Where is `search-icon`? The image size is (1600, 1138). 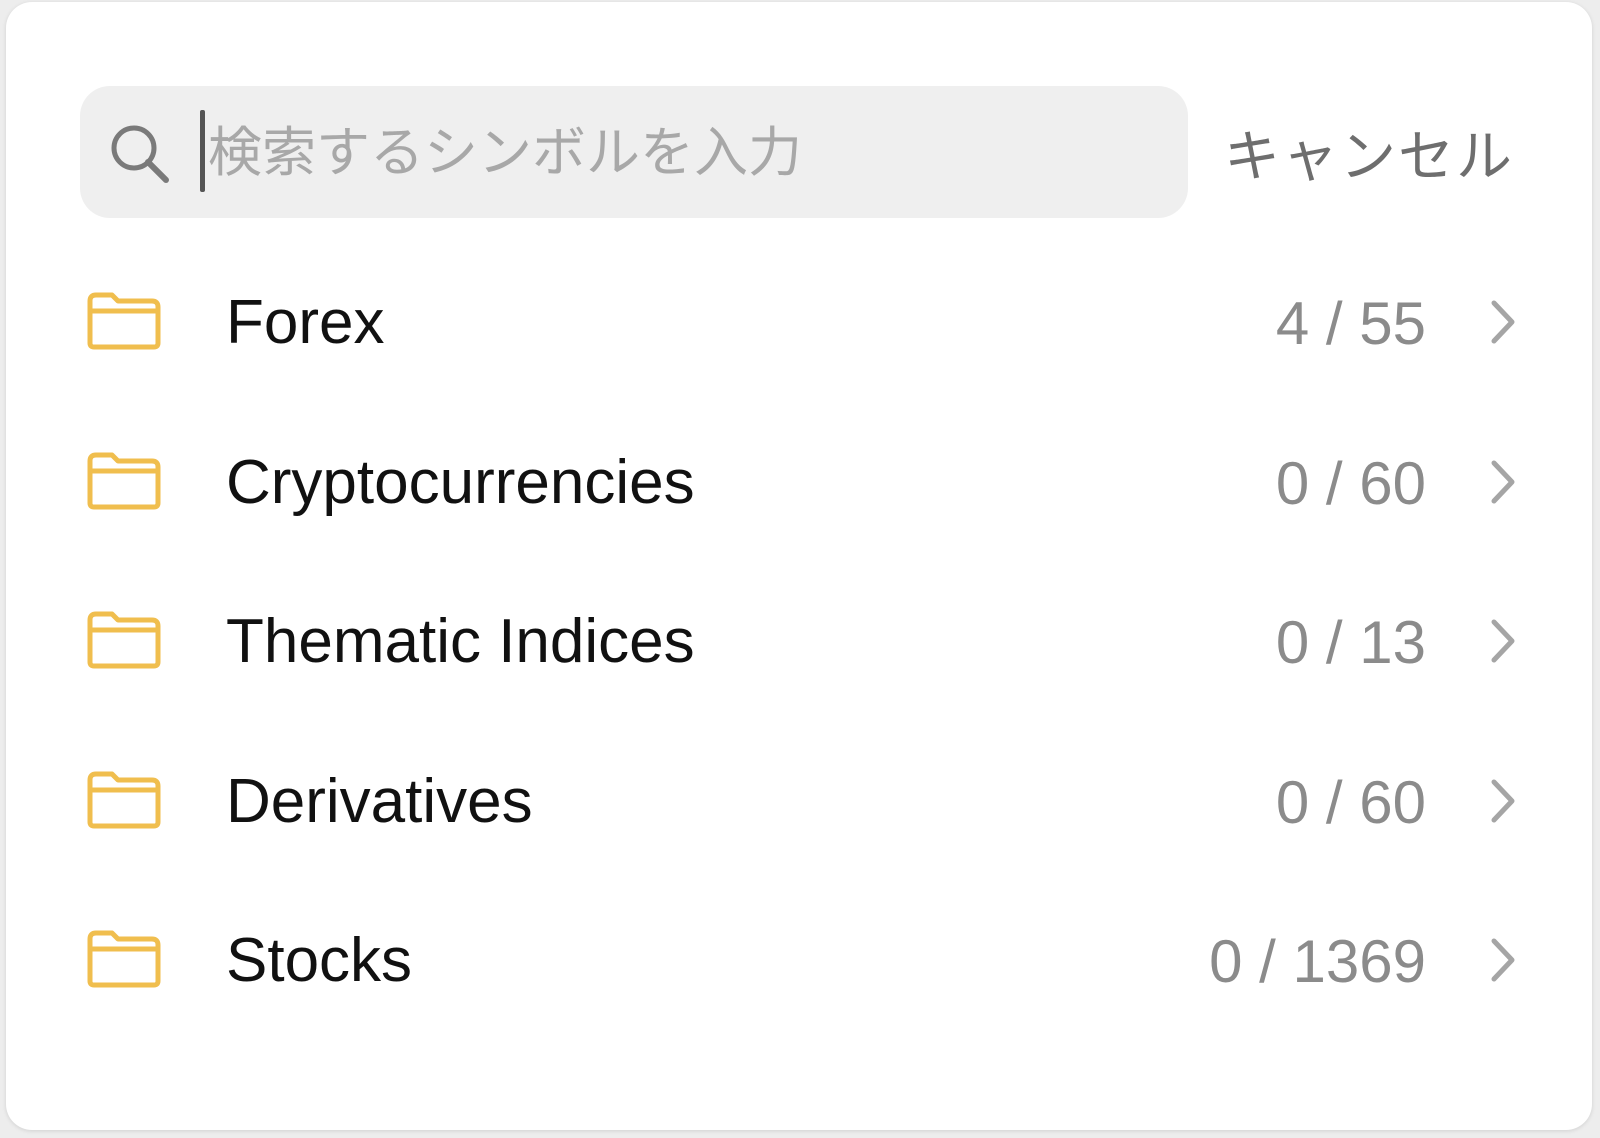 search-icon is located at coordinates (140, 154).